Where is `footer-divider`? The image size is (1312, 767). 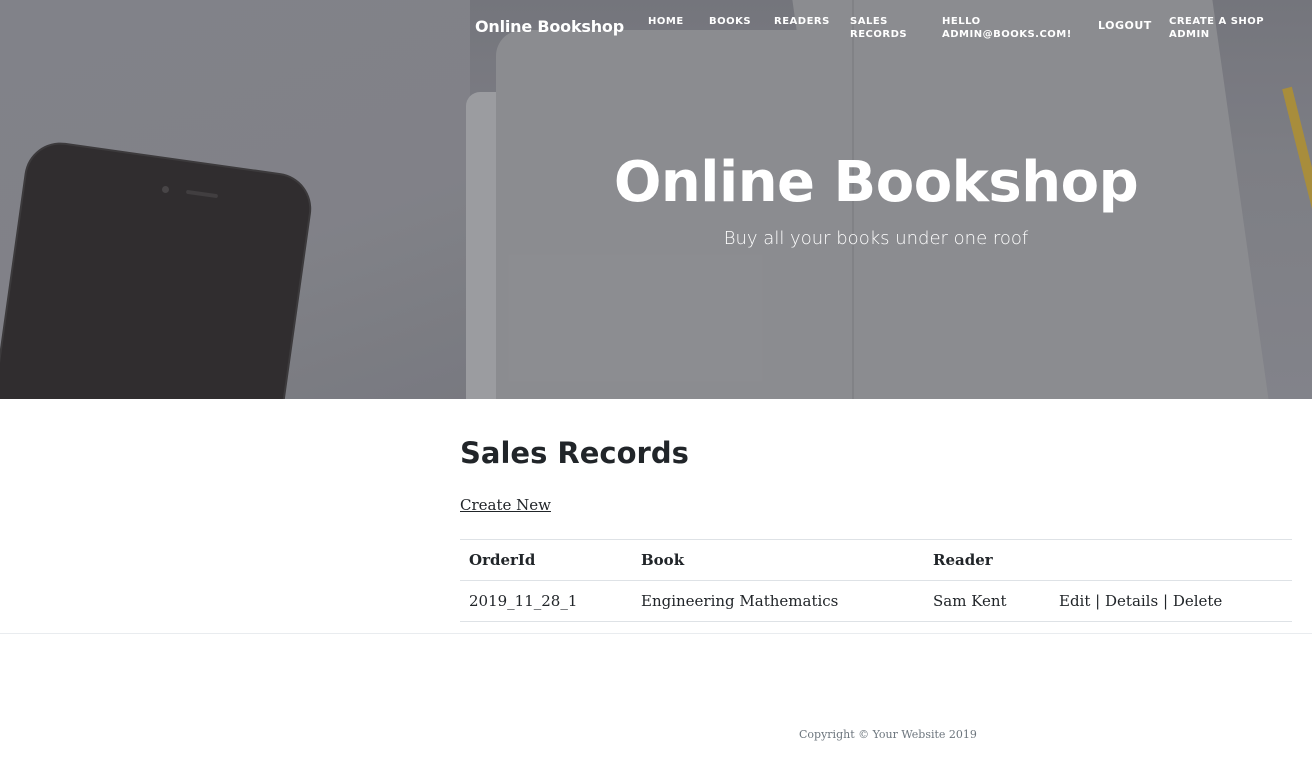 footer-divider is located at coordinates (656, 633).